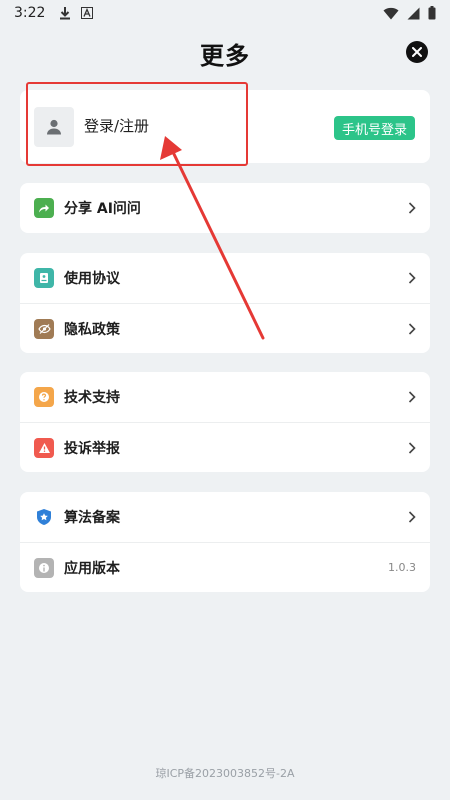  Describe the element at coordinates (44, 278) in the screenshot. I see `document-icon` at that location.